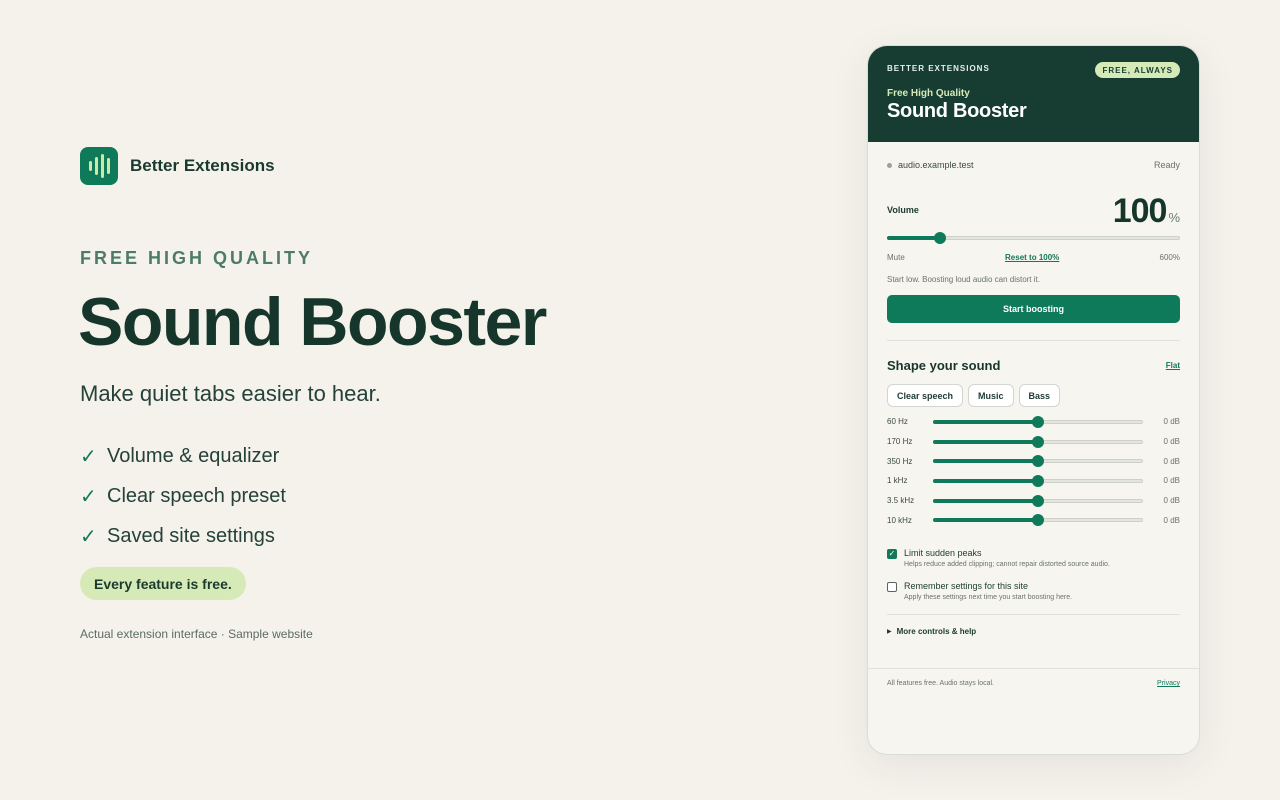 This screenshot has height=800, width=1280. What do you see at coordinates (899, 520) in the screenshot?
I see `band-label: 10 kHz` at bounding box center [899, 520].